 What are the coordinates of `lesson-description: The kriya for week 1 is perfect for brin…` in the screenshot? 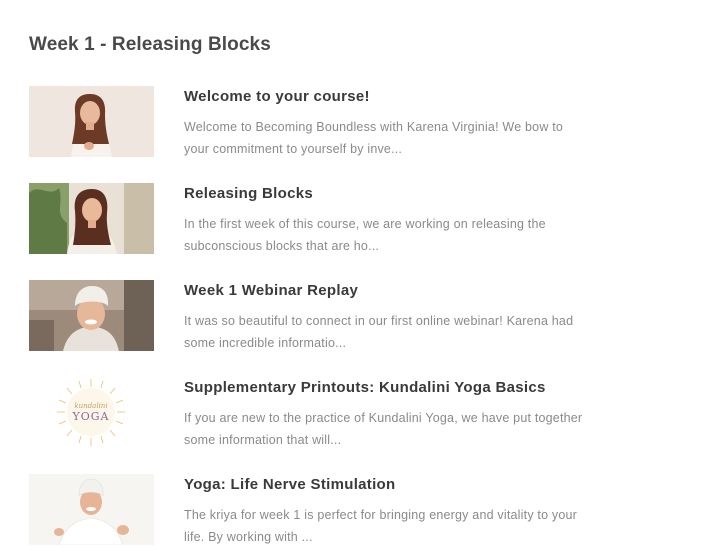 It's located at (381, 526).